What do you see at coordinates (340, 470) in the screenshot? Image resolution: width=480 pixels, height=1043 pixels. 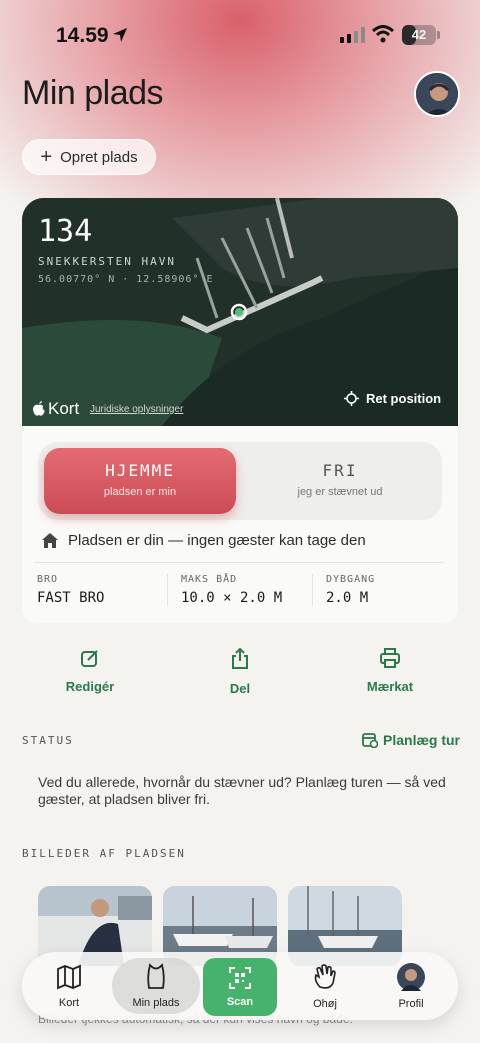 I see `mode-free-title: FRI` at bounding box center [340, 470].